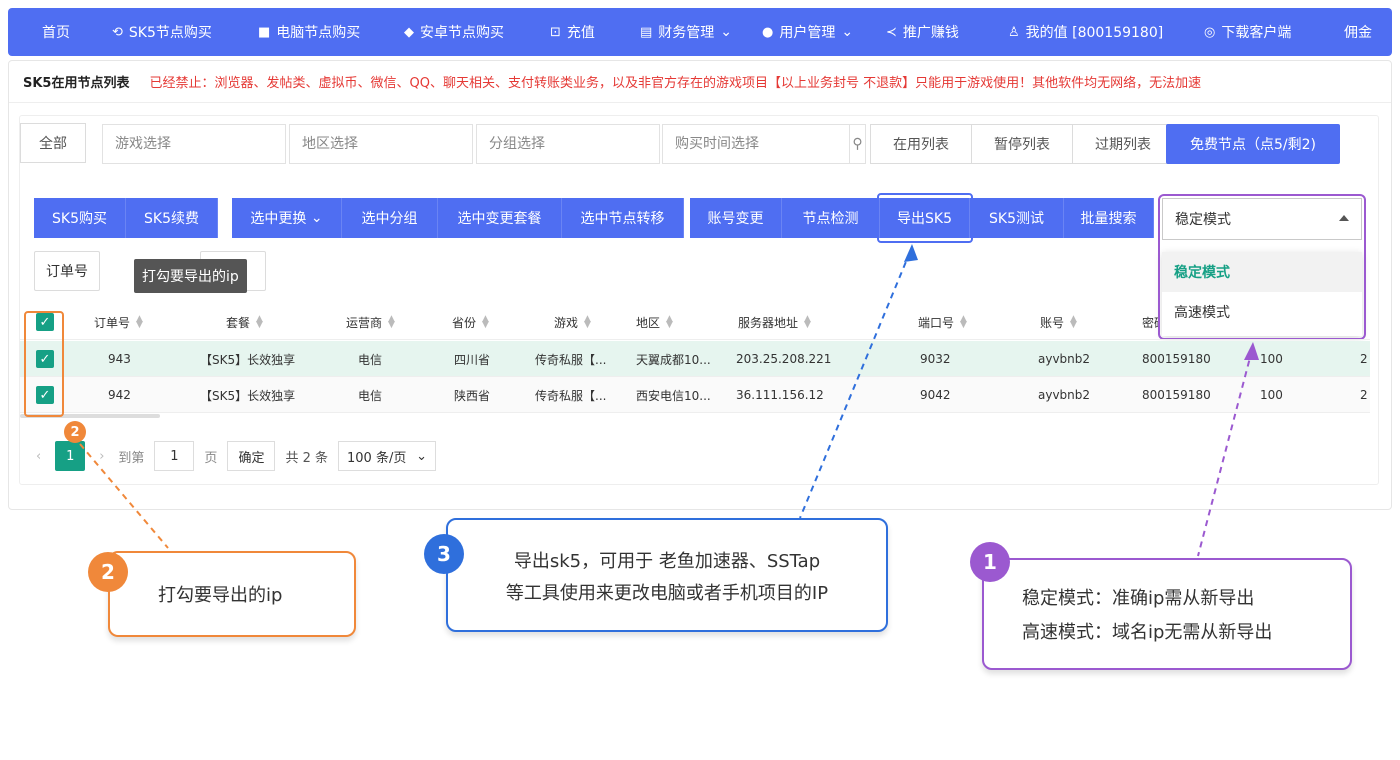  I want to click on col-port-label: 端口号, so click(936, 322).